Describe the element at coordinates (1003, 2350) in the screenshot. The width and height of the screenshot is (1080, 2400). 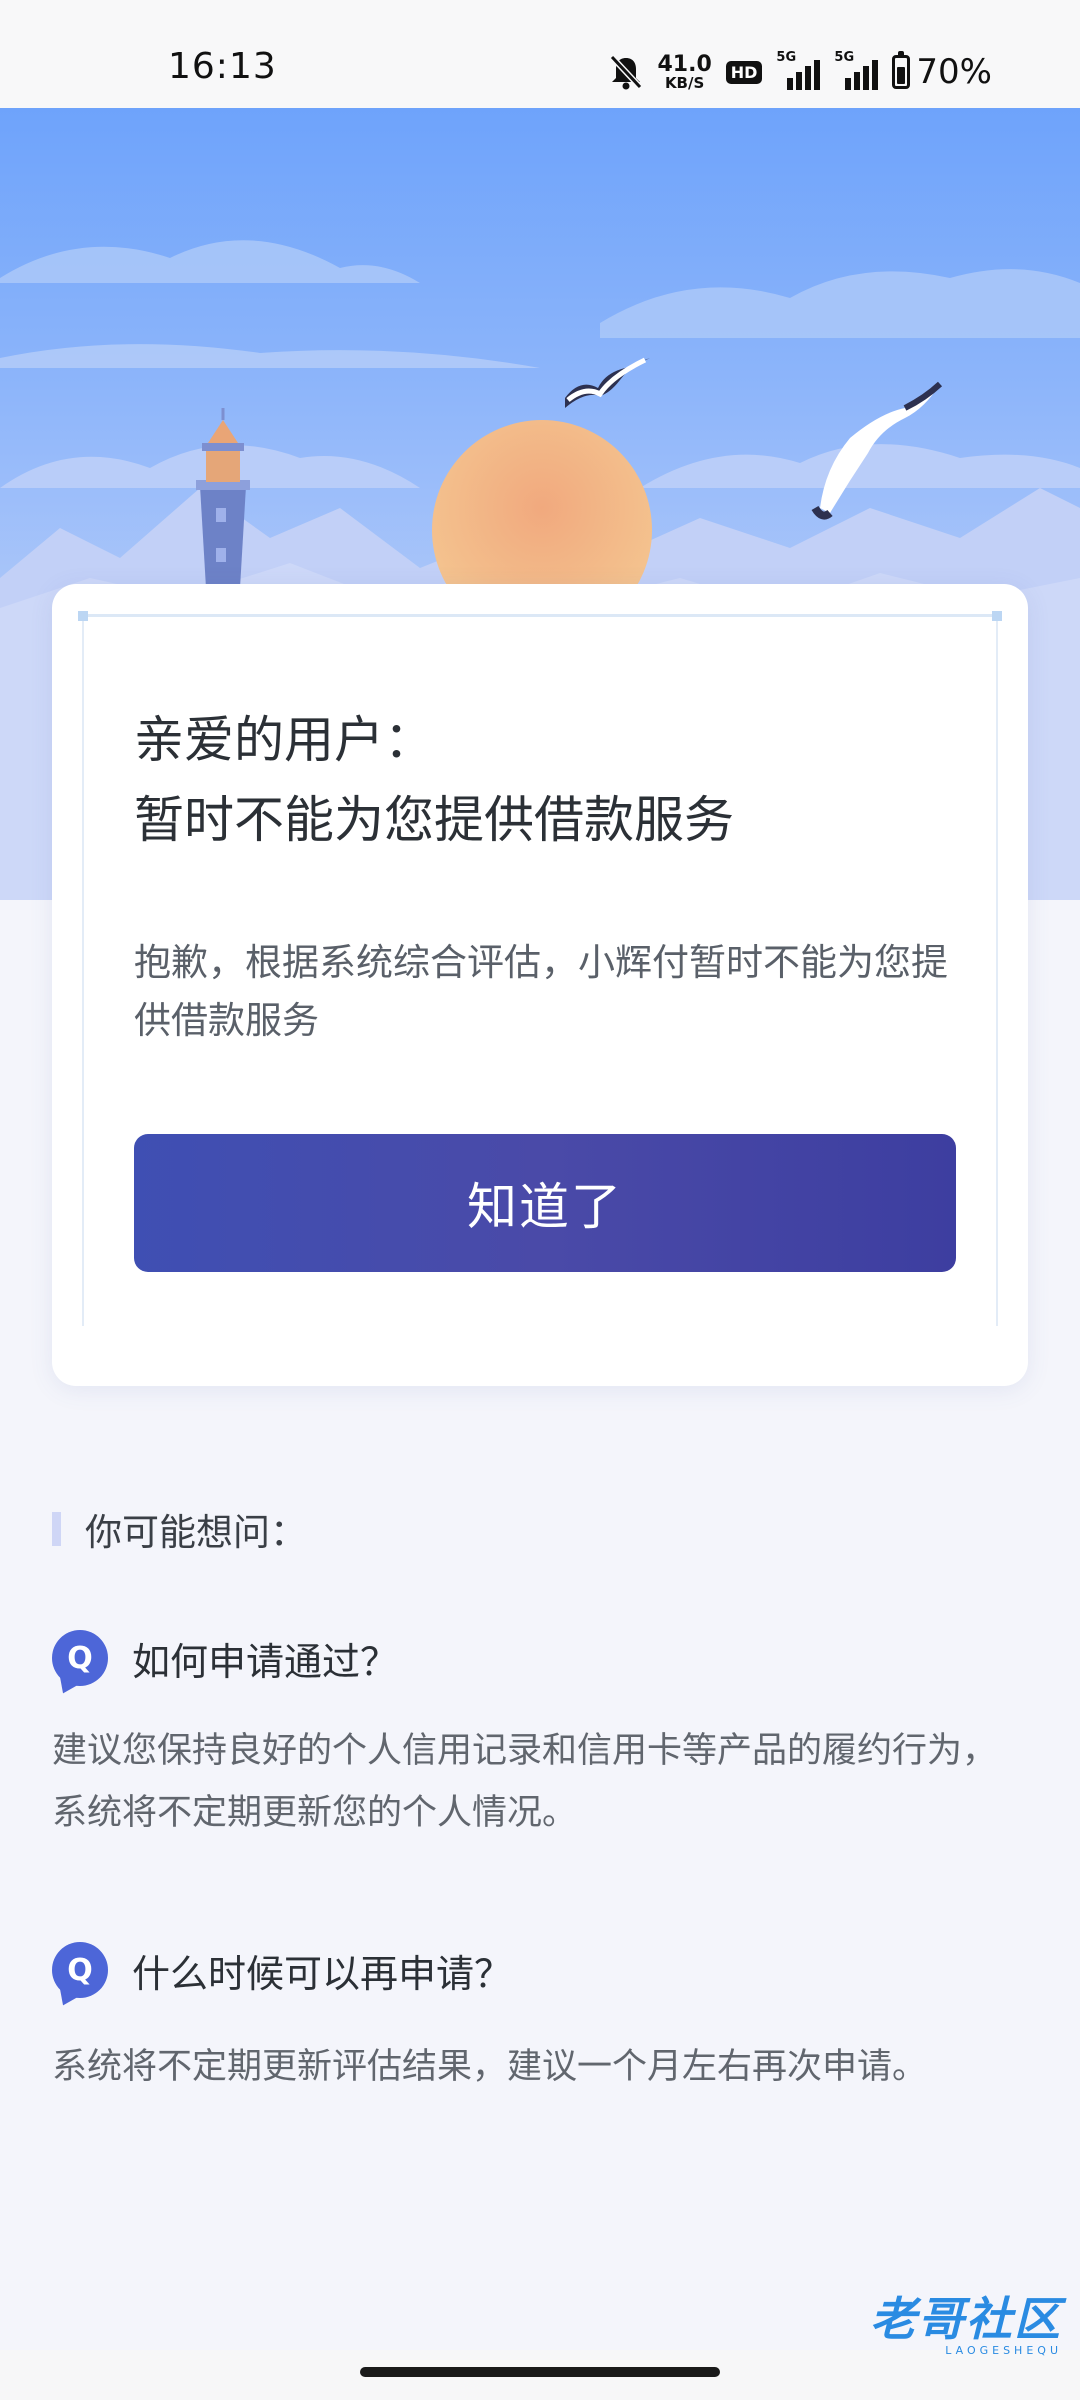
I see `watermark-sub-text: LAOGESHEQU` at that location.